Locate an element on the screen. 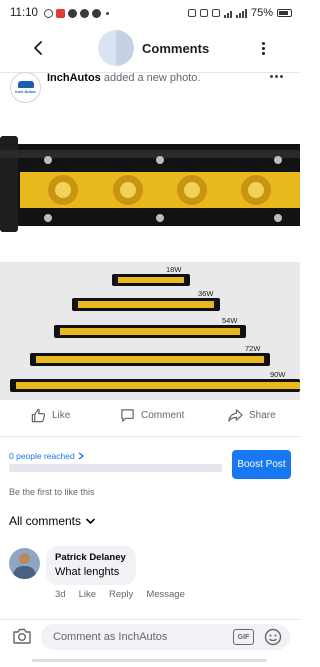 The height and width of the screenshot is (667, 320). boost-post-button: Boost Post is located at coordinates (261, 464).